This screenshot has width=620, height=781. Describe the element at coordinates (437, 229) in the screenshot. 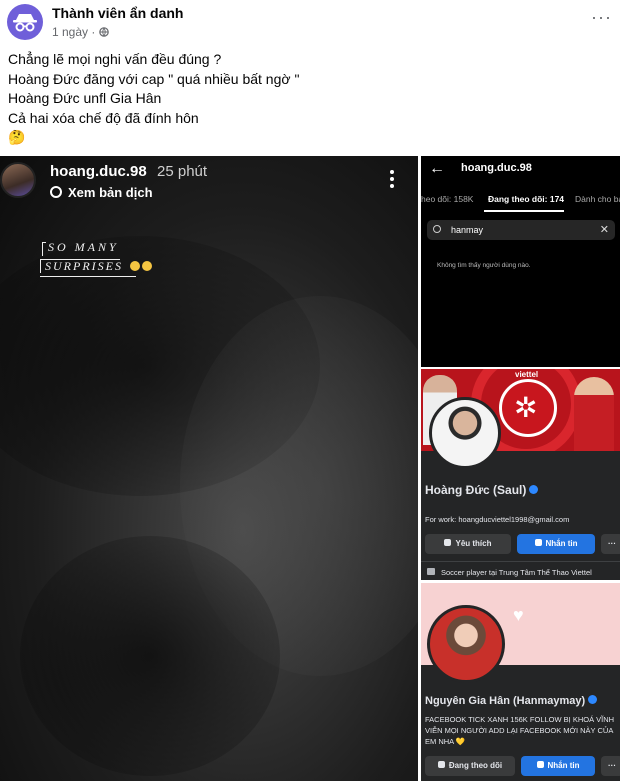

I see `search-icon` at that location.